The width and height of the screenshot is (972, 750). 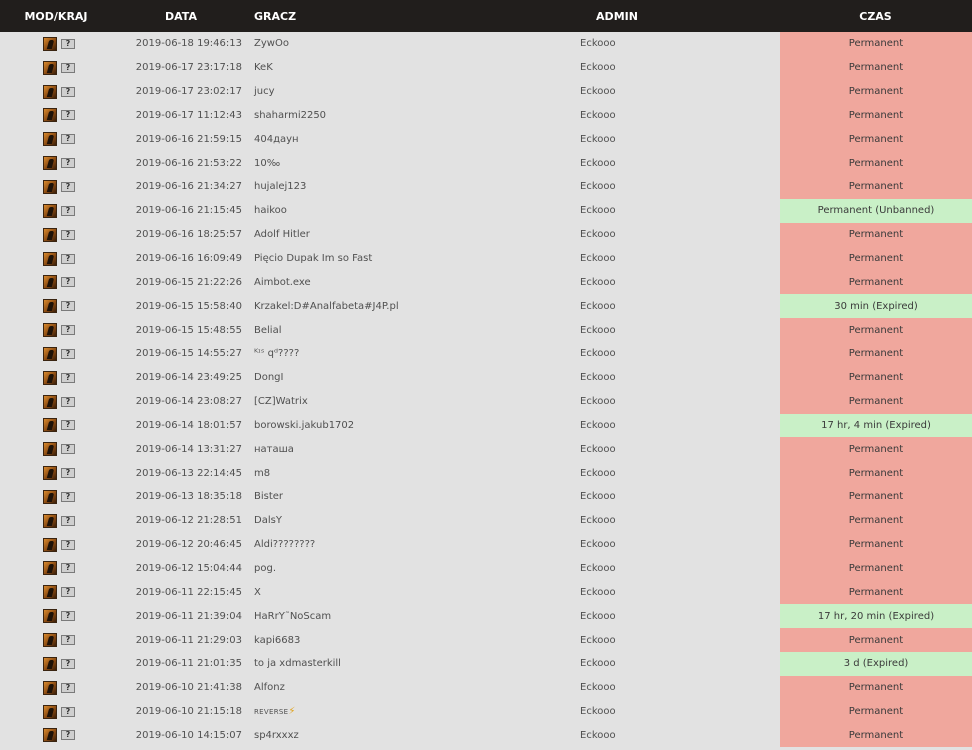 What do you see at coordinates (415, 258) in the screenshot?
I see `player-name: Pięcio Dupak Im so Fast` at bounding box center [415, 258].